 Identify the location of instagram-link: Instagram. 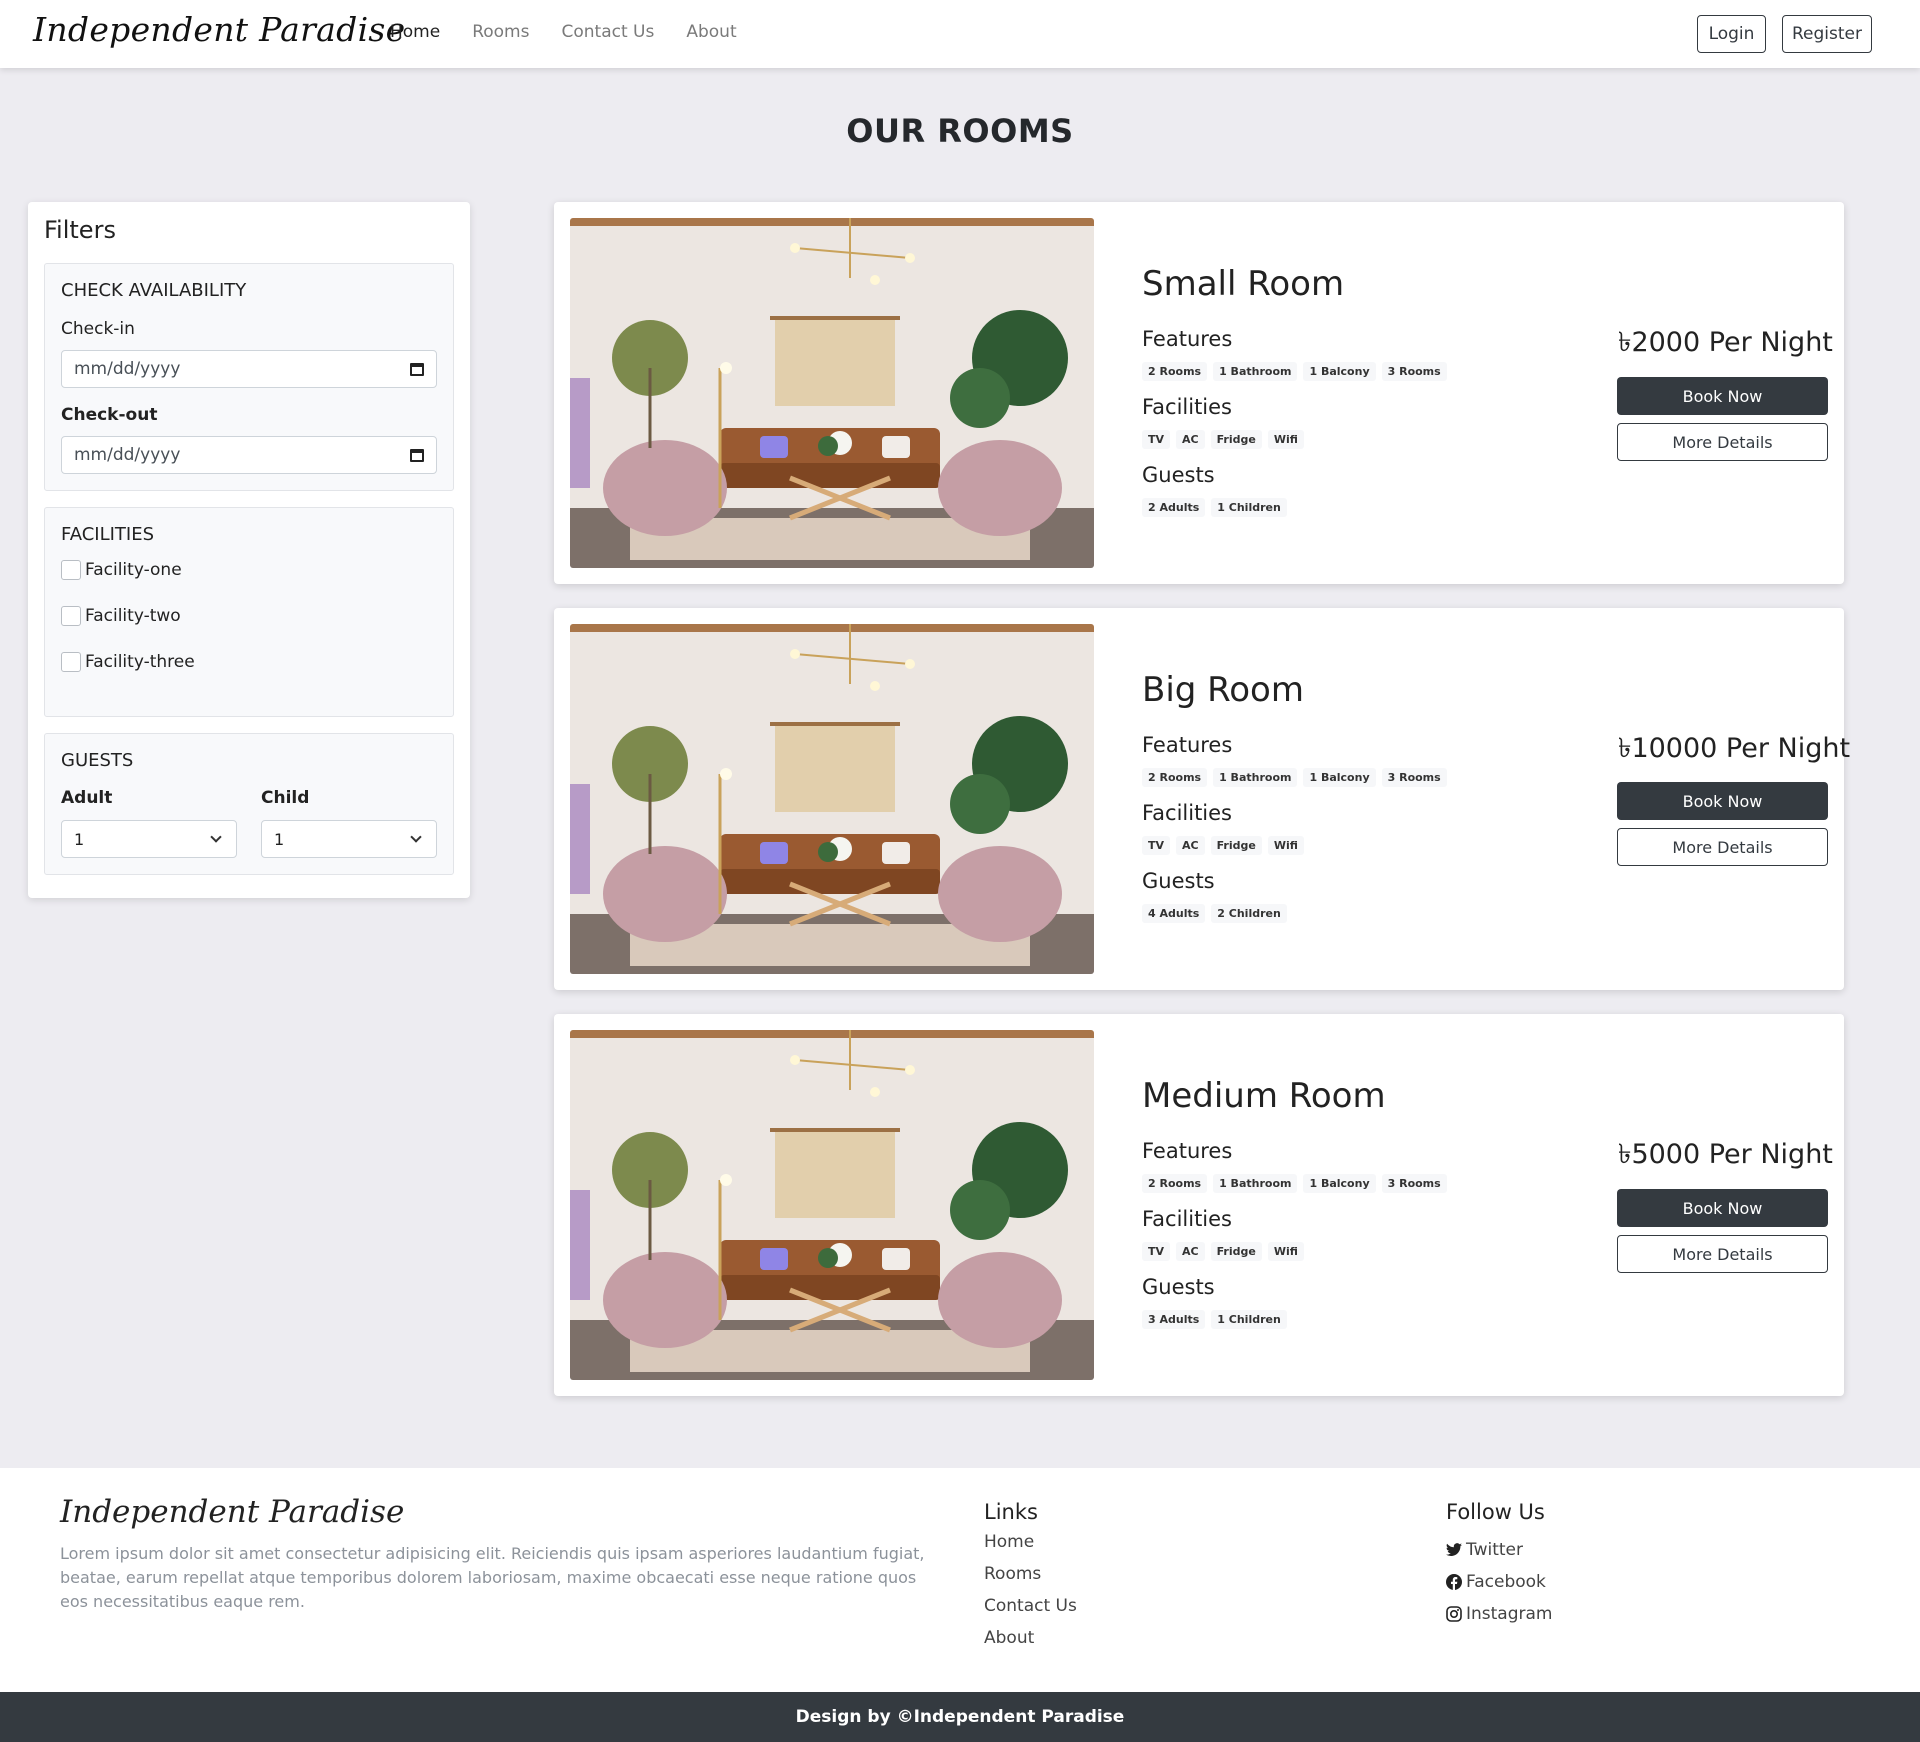
(1499, 1614).